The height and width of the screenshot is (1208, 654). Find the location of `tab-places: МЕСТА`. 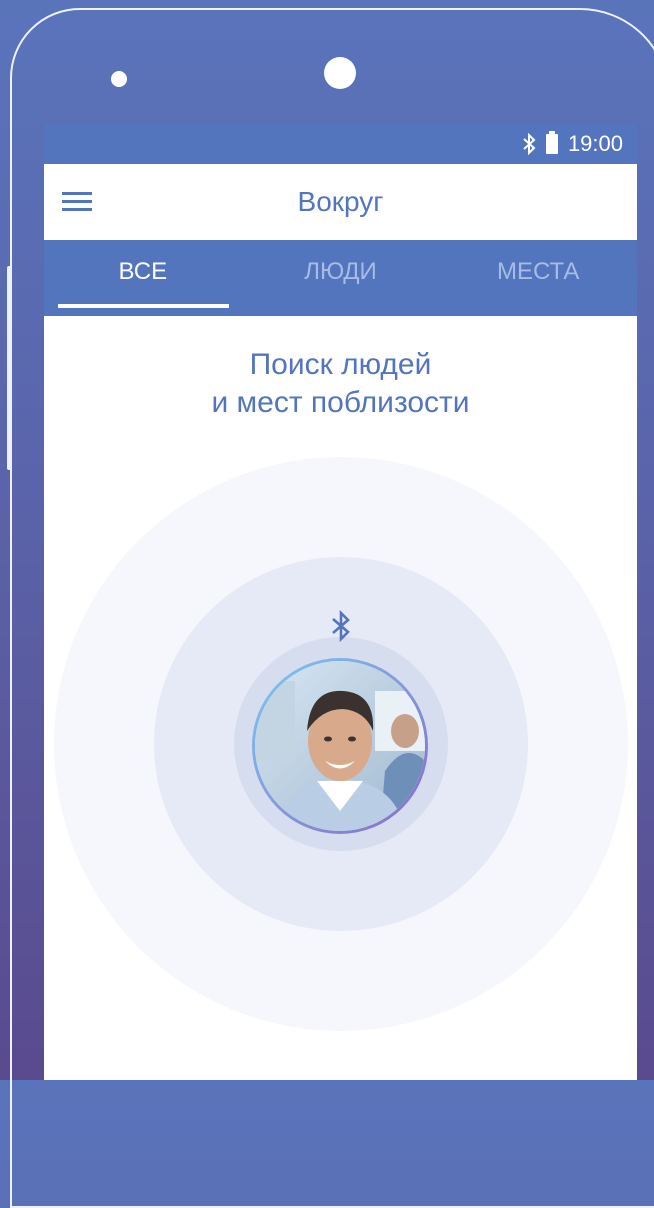

tab-places: МЕСТА is located at coordinates (538, 278).